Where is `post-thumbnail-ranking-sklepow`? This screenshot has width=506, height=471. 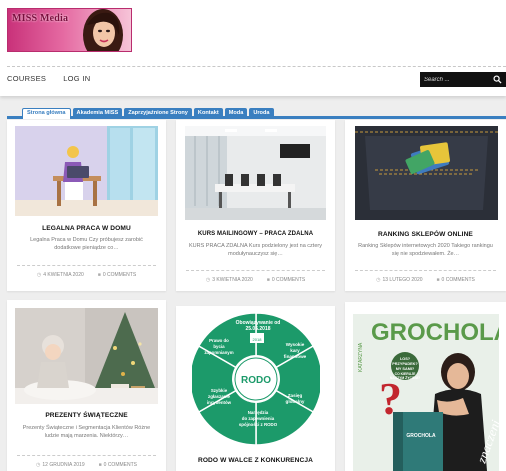
post-thumbnail-ranking-sklepow is located at coordinates (426, 173).